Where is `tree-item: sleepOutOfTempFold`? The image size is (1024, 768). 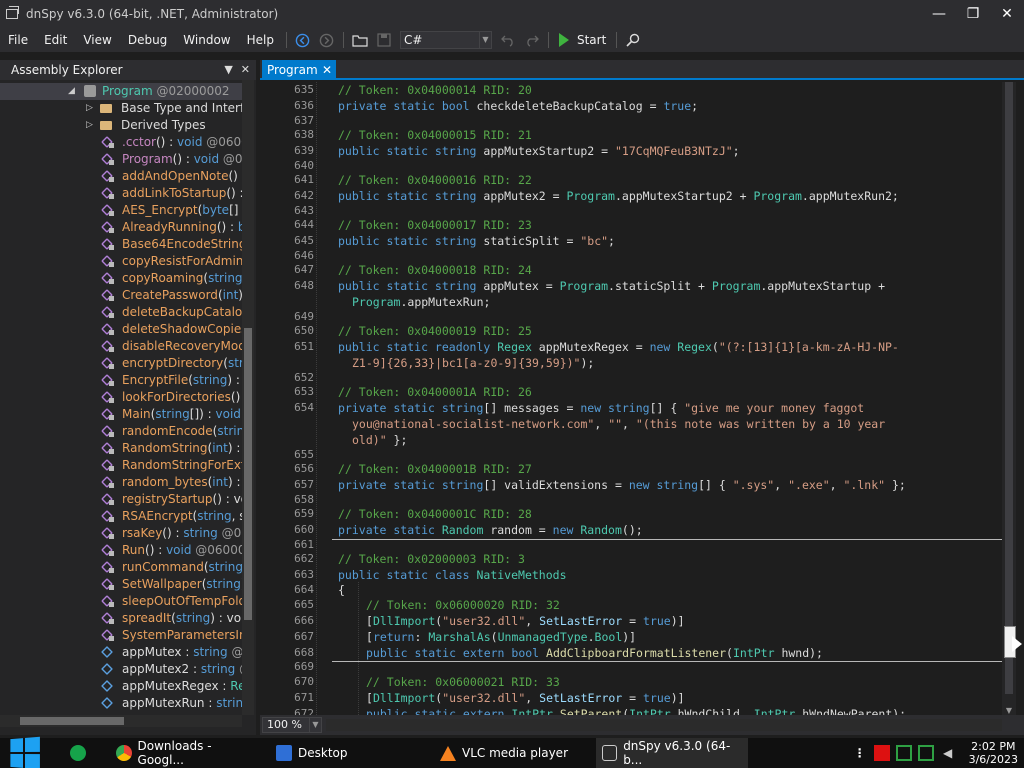
tree-item: sleepOutOfTempFold is located at coordinates (121, 601).